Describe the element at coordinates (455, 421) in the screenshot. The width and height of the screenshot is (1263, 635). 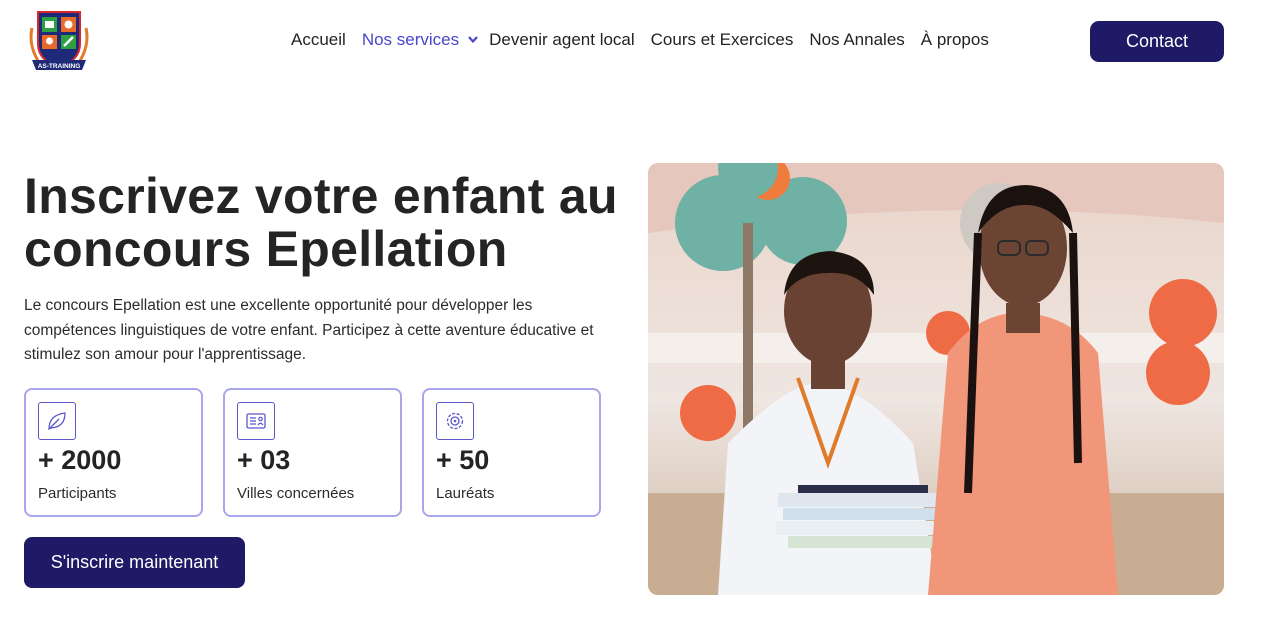
I see `gear-icon` at that location.